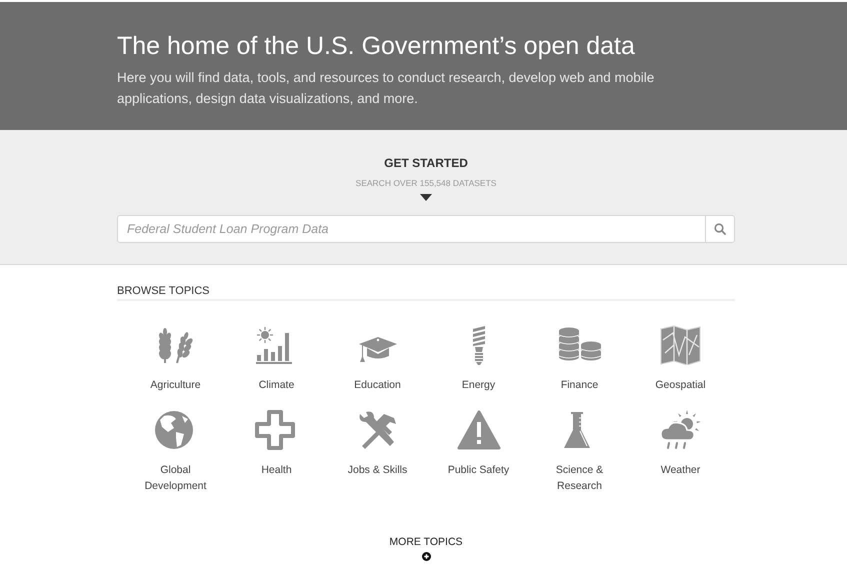  Describe the element at coordinates (175, 452) in the screenshot. I see `topic-link: Global Development` at that location.